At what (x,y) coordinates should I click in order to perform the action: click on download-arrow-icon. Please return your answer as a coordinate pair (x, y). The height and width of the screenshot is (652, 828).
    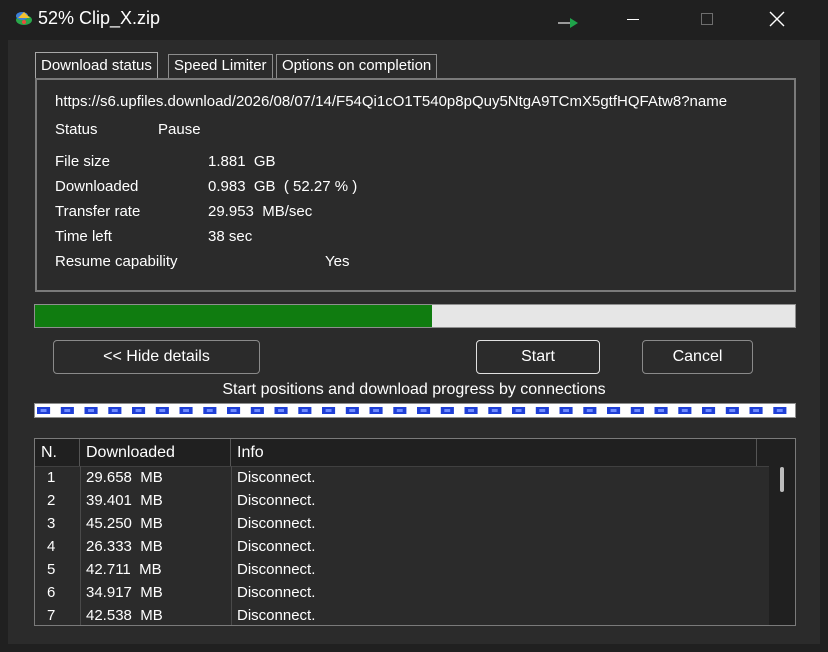
    Looking at the image, I should click on (569, 22).